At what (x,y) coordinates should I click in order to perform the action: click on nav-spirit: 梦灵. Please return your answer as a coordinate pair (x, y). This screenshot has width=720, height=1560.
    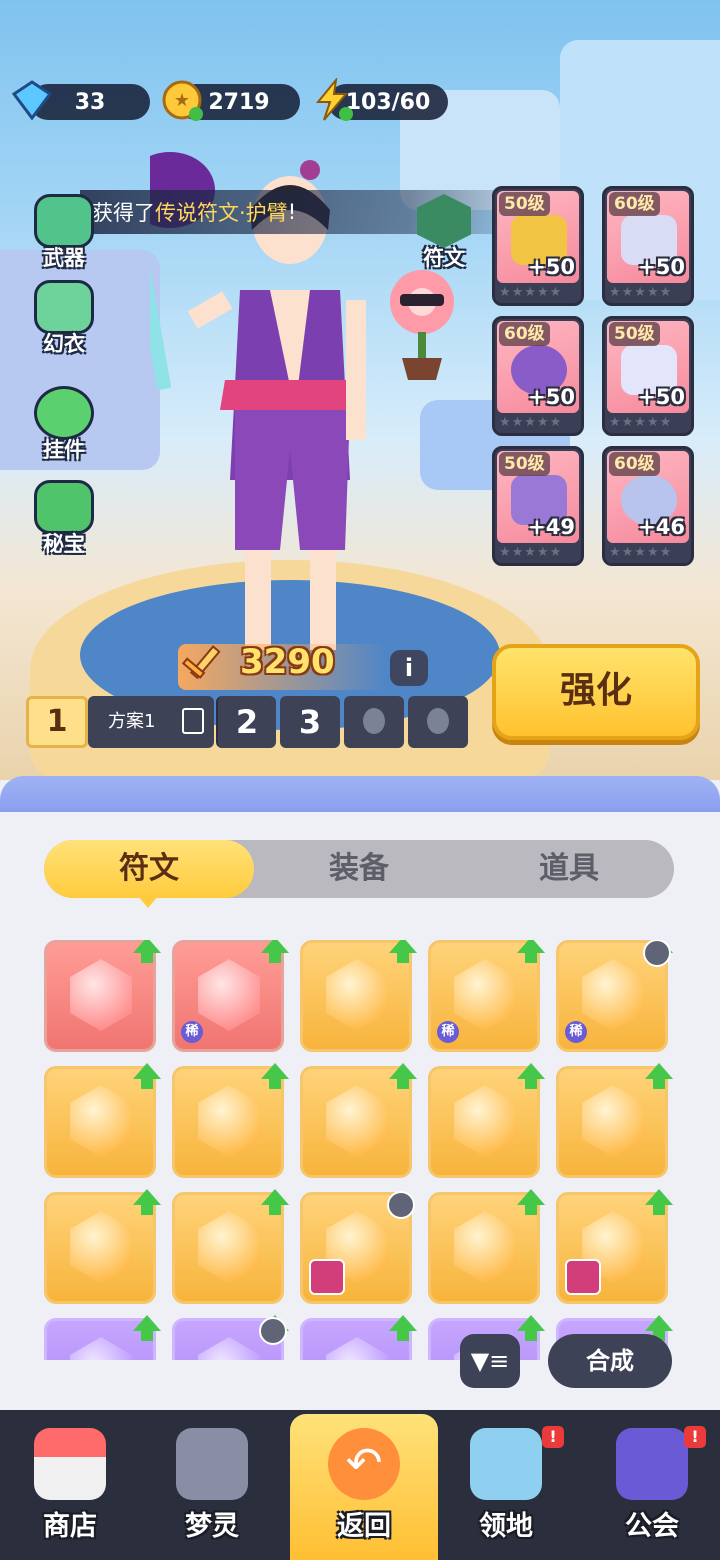
    Looking at the image, I should click on (212, 1488).